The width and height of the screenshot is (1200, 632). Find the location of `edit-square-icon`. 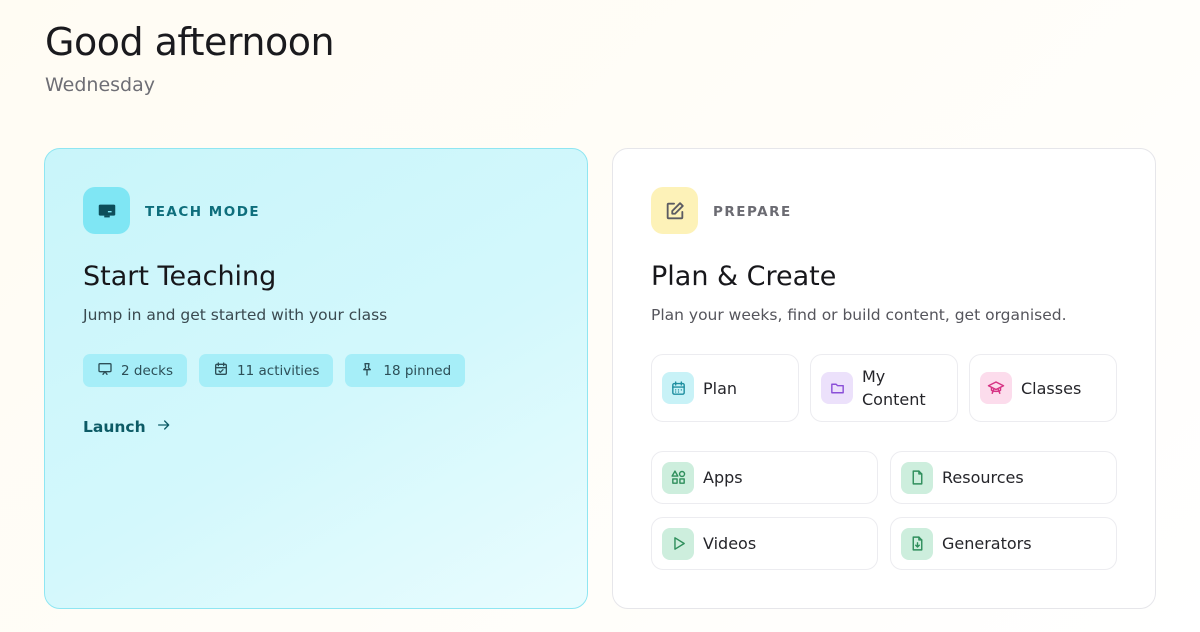

edit-square-icon is located at coordinates (674, 210).